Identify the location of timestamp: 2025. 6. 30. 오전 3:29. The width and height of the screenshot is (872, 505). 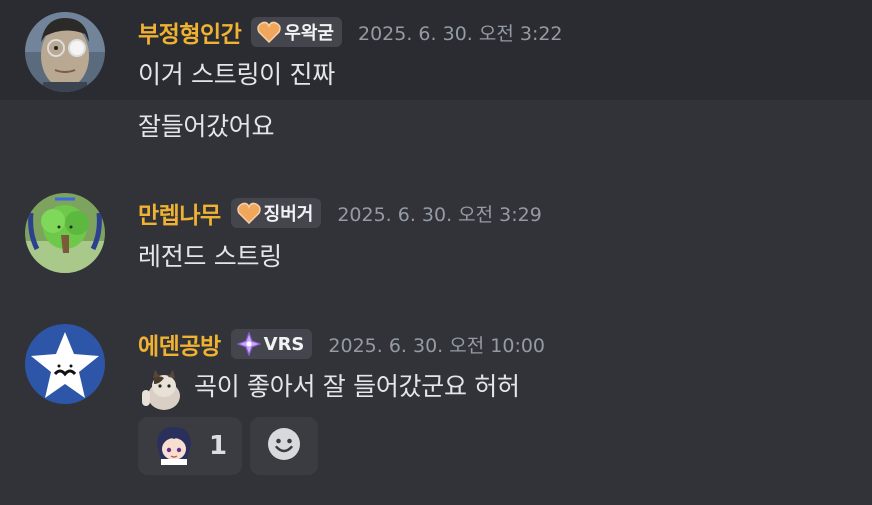
(439, 213).